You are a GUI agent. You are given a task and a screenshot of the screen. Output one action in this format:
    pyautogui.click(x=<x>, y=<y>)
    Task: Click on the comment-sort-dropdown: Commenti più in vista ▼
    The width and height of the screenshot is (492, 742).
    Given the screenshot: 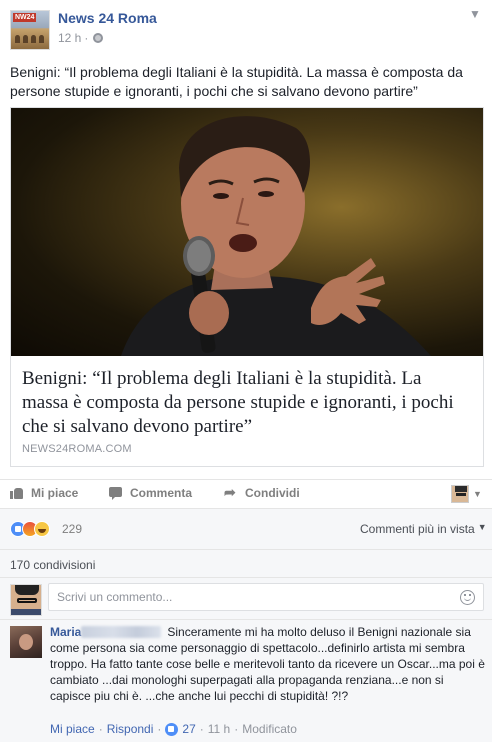 What is the action you would take?
    pyautogui.click(x=423, y=529)
    